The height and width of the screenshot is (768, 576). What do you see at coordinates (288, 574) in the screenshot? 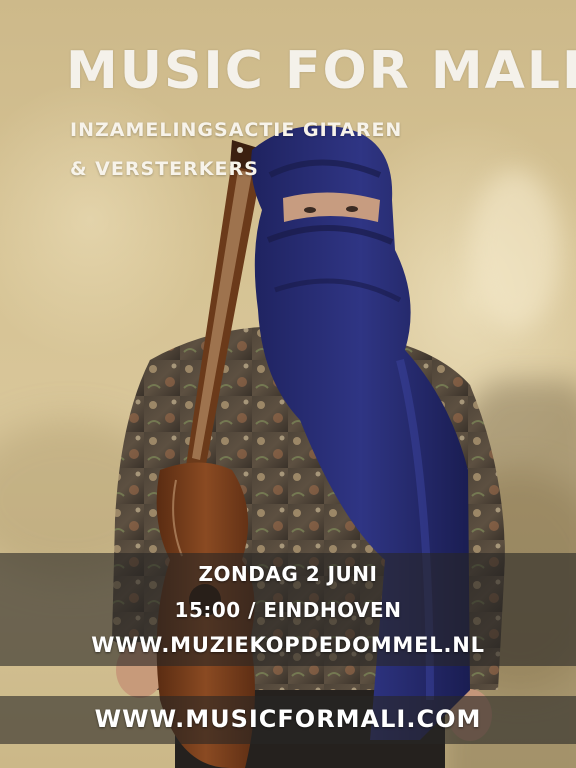
I see `event-date: ZONDAG 2 JUNI` at bounding box center [288, 574].